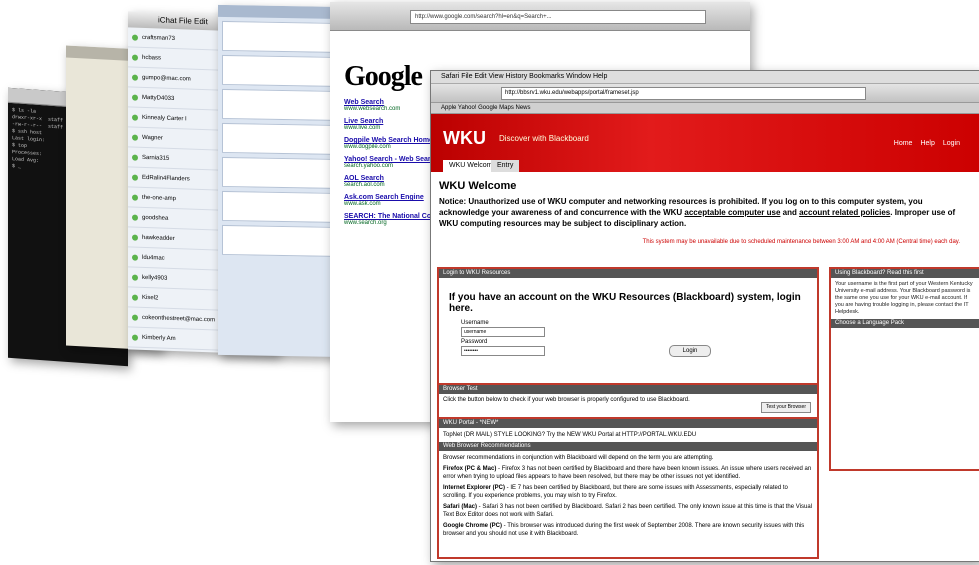  I want to click on browser-name: Internet Explorer (PC), so click(474, 488).